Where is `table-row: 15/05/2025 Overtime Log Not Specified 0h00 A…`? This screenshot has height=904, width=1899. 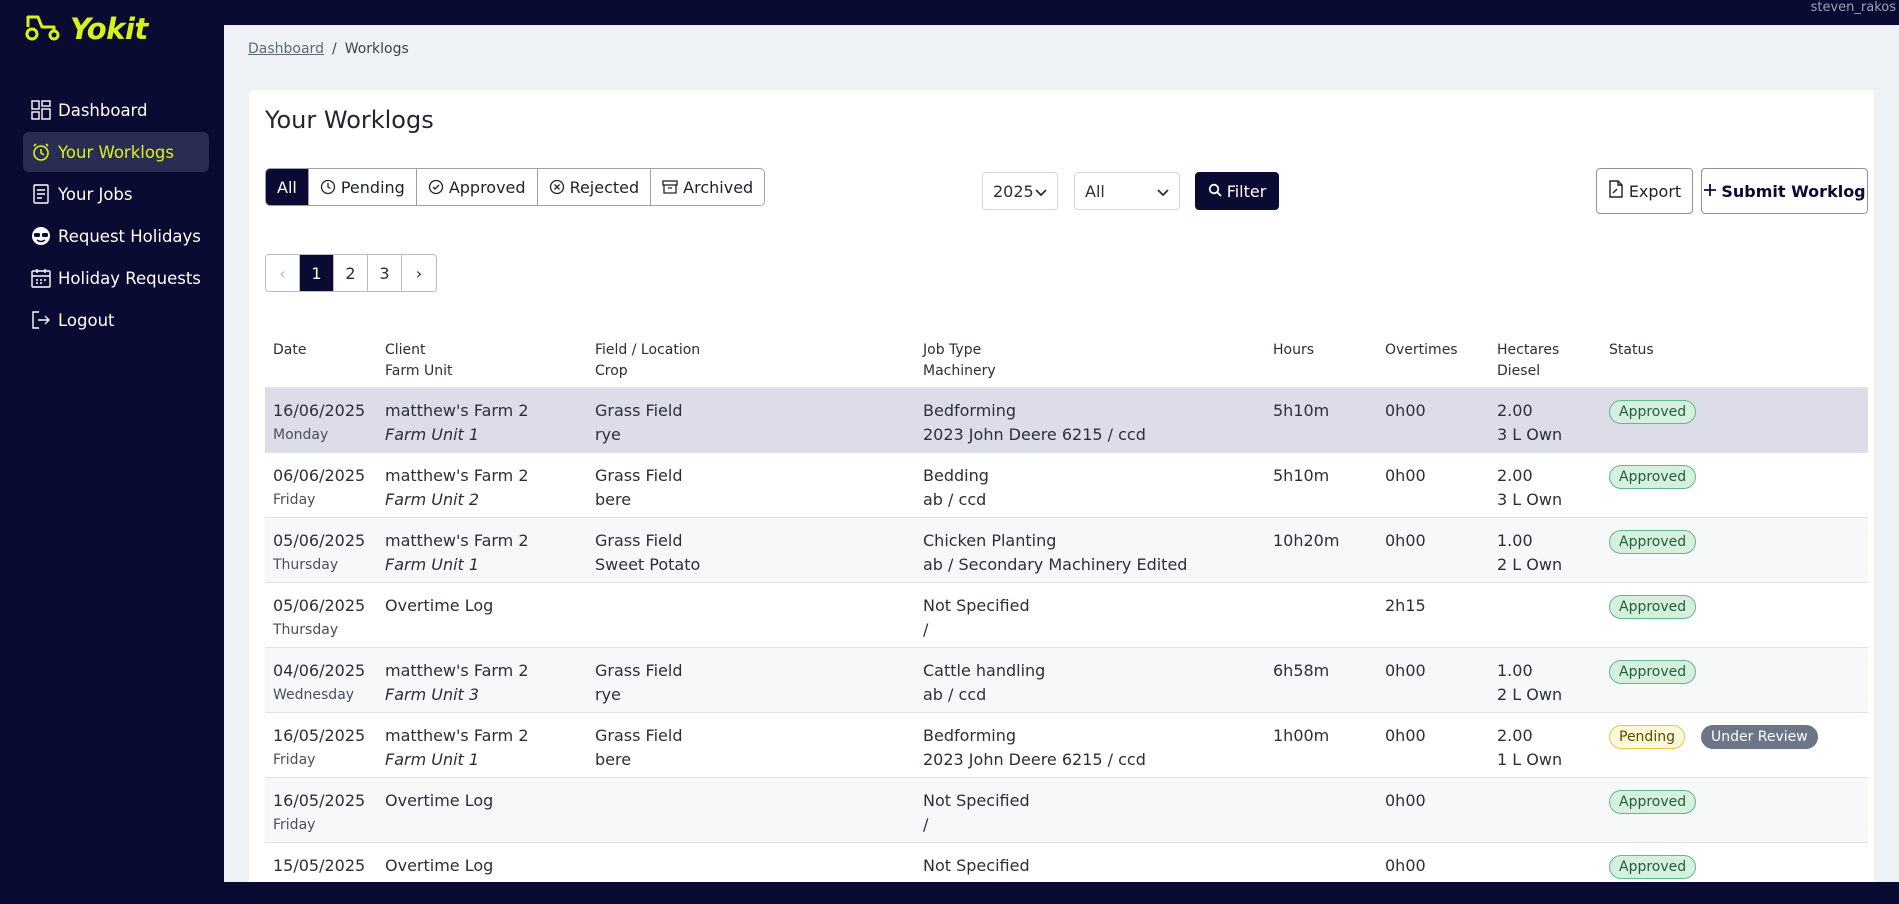
table-row: 15/05/2025 Overtime Log Not Specified 0h00 A… is located at coordinates (1066, 862).